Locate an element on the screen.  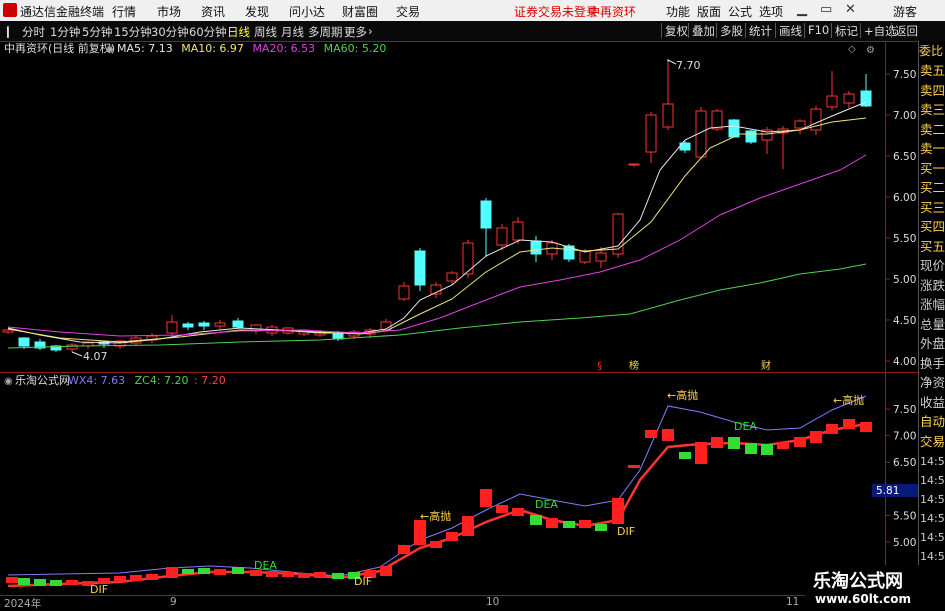
rc-11: 现价 is located at coordinates (932, 266).